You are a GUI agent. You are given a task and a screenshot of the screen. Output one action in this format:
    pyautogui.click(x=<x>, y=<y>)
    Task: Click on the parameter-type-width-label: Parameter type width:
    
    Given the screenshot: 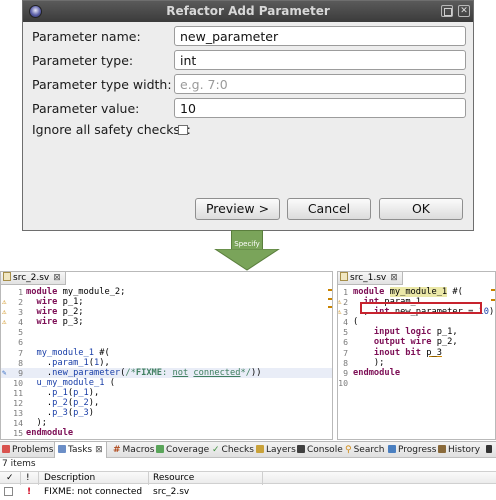 What is the action you would take?
    pyautogui.click(x=102, y=84)
    